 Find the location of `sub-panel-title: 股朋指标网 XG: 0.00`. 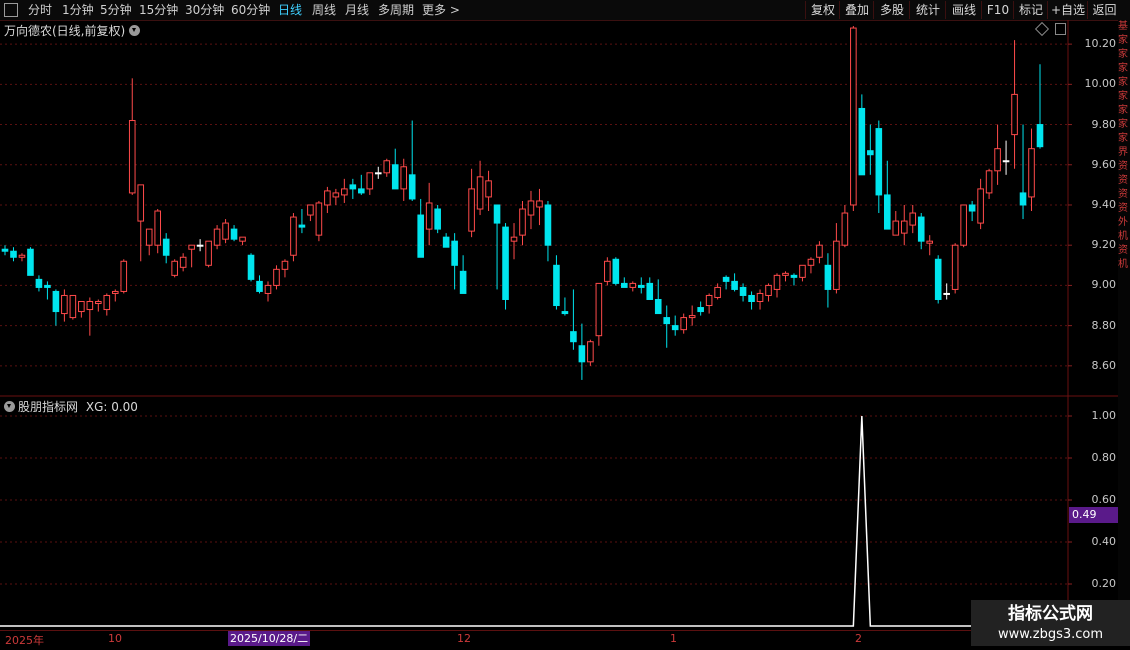

sub-panel-title: 股朋指标网 XG: 0.00 is located at coordinates (71, 406).